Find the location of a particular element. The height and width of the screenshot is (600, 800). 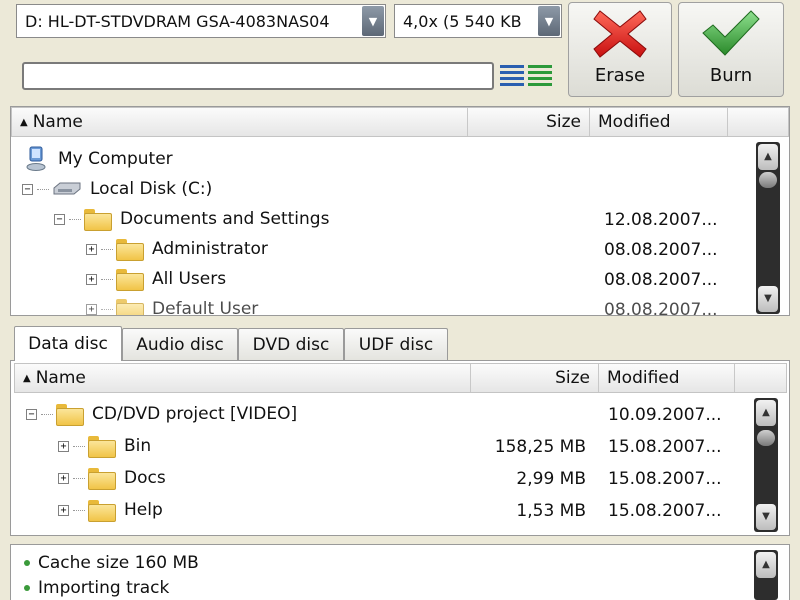

log-line: Importing track is located at coordinates (96, 587).